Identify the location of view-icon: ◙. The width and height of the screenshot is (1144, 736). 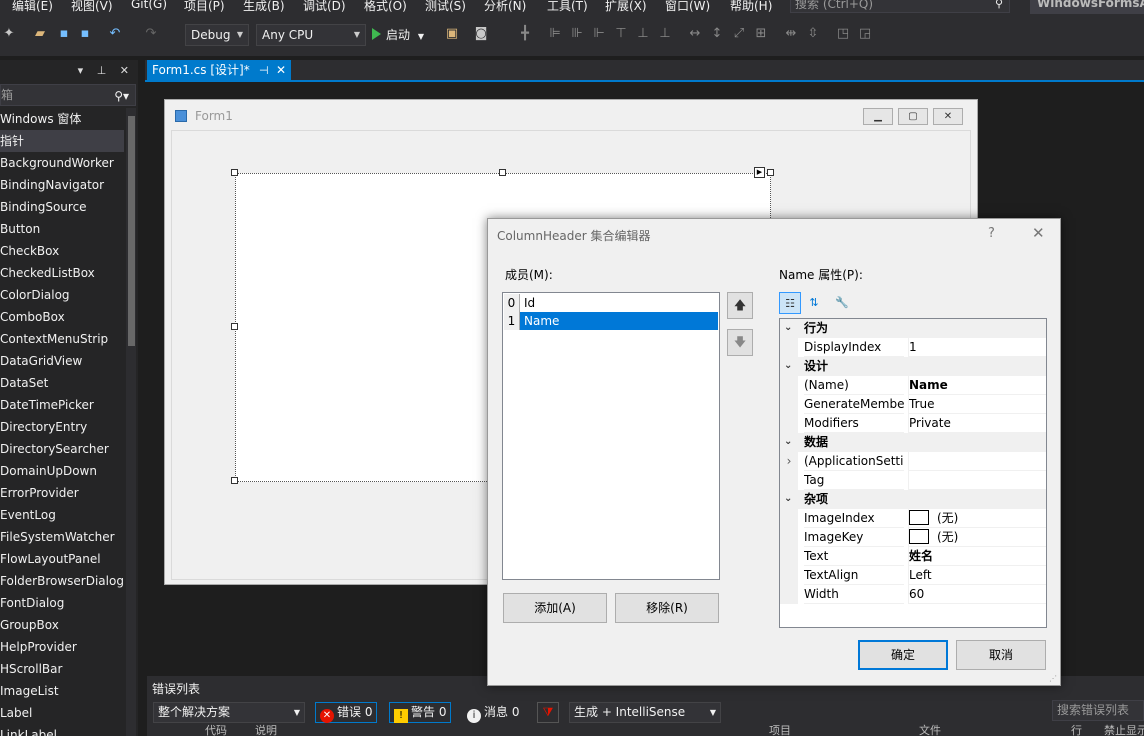
(481, 34).